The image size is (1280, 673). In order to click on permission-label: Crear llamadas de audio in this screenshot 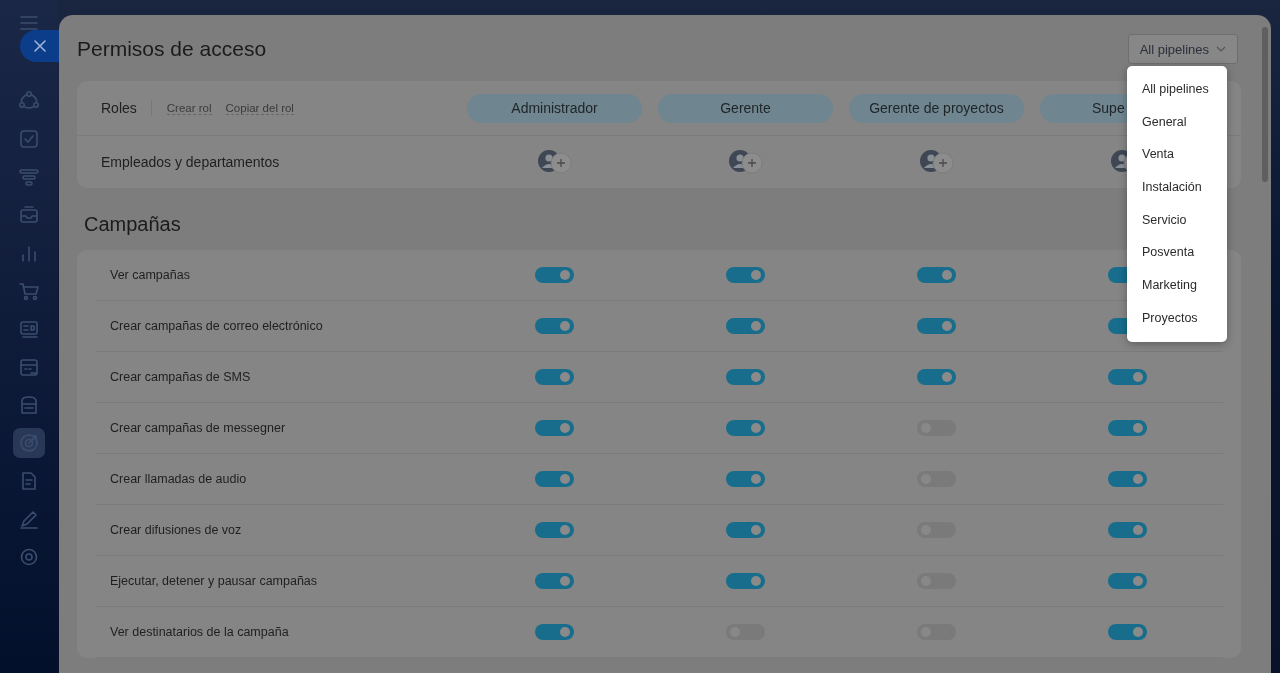, I will do `click(178, 479)`.